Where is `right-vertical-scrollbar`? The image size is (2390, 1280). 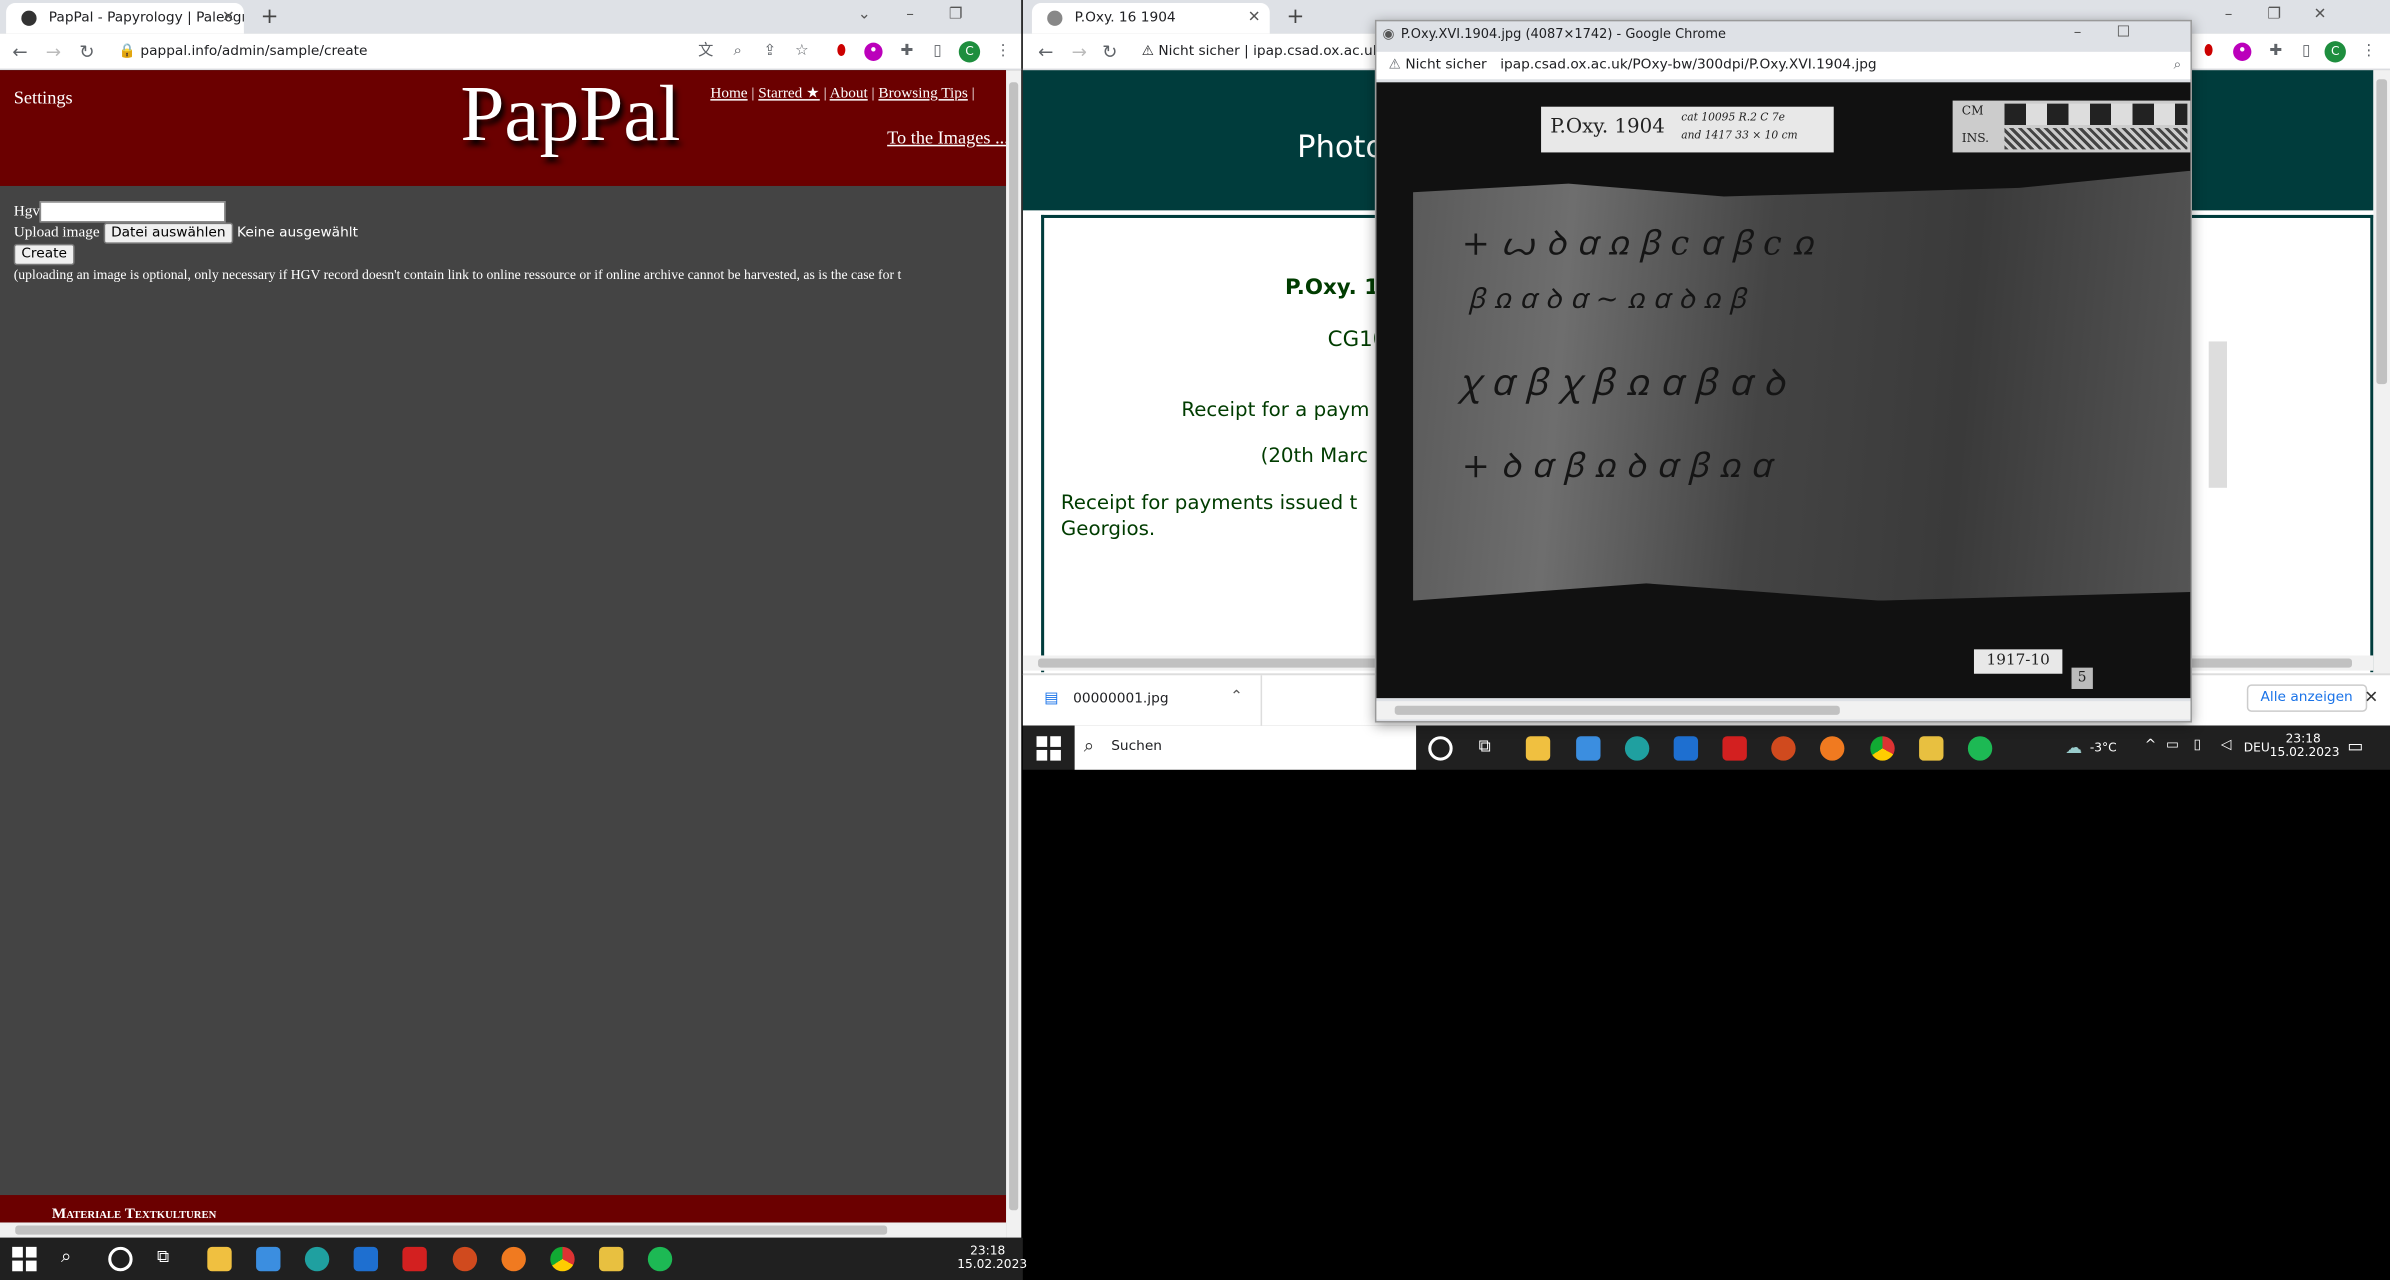
right-vertical-scrollbar is located at coordinates (2381, 372).